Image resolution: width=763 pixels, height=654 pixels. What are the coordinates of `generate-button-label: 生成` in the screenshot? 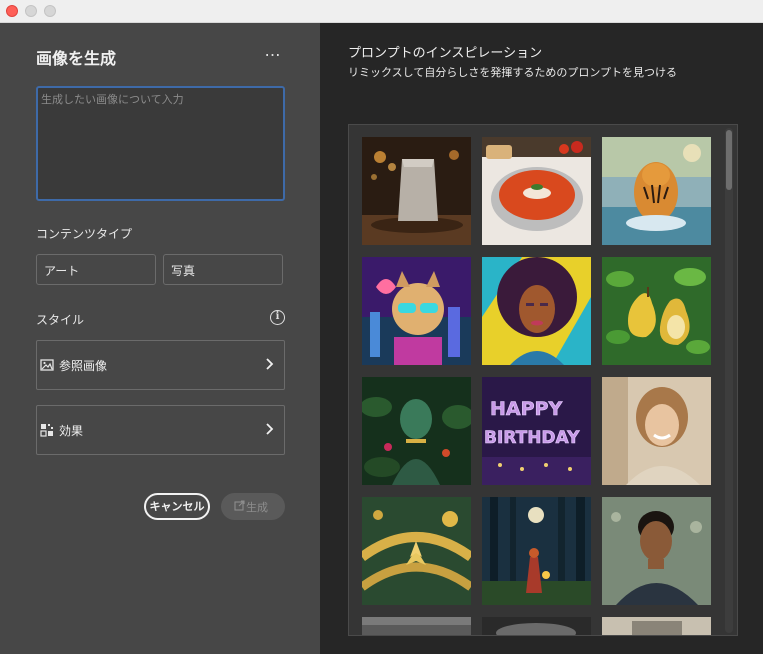 It's located at (257, 507).